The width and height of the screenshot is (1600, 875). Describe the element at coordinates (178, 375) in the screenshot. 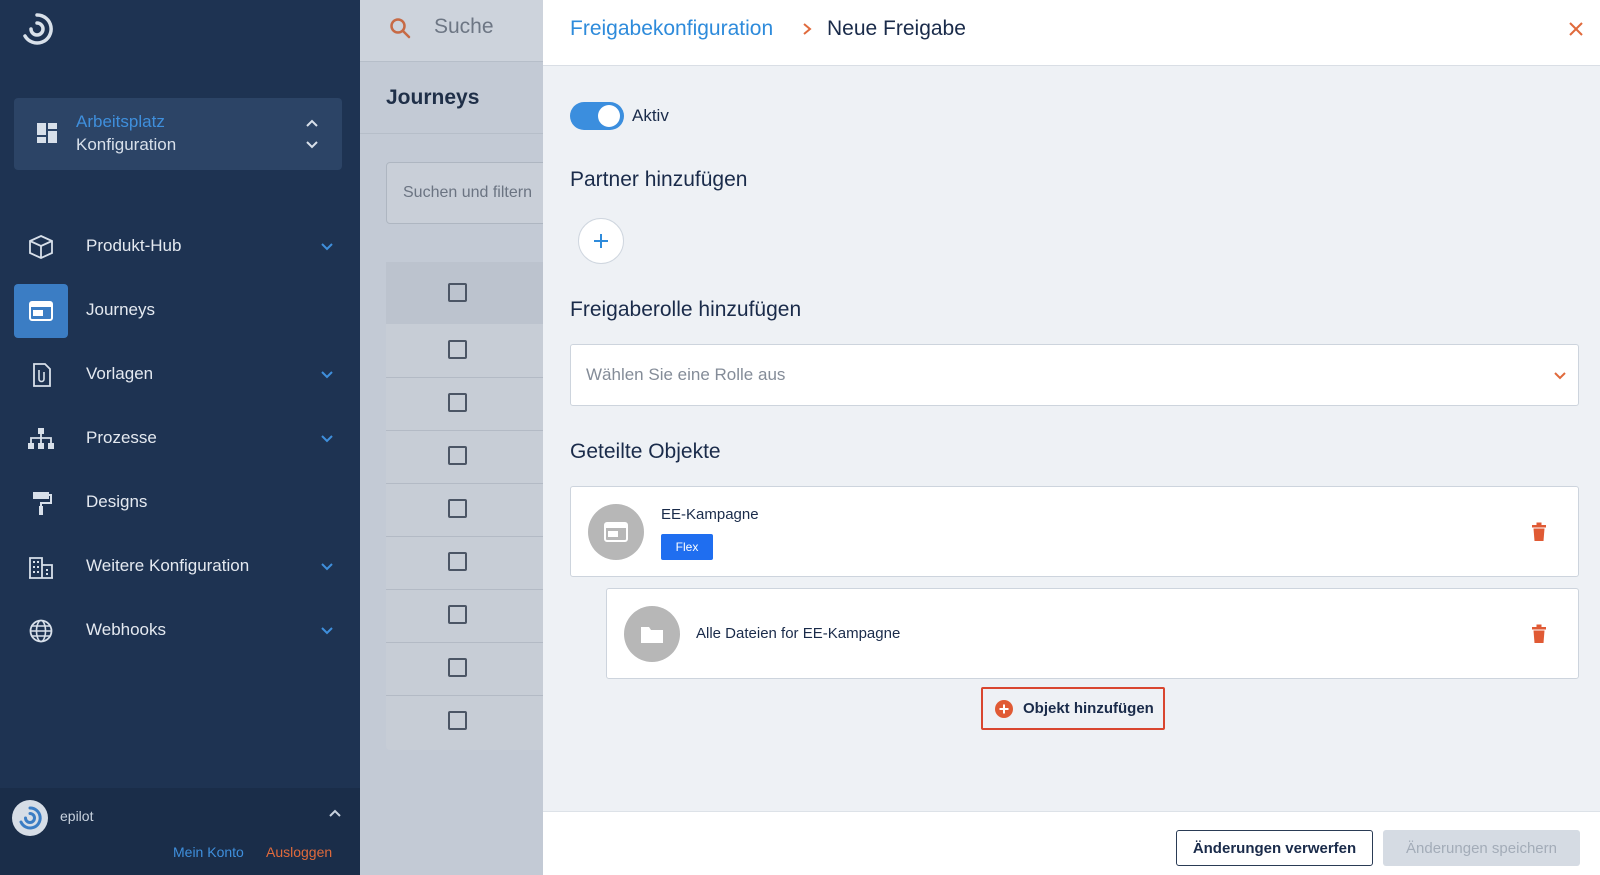

I see `sidebar-item-vorlagen: Vorlagen` at that location.